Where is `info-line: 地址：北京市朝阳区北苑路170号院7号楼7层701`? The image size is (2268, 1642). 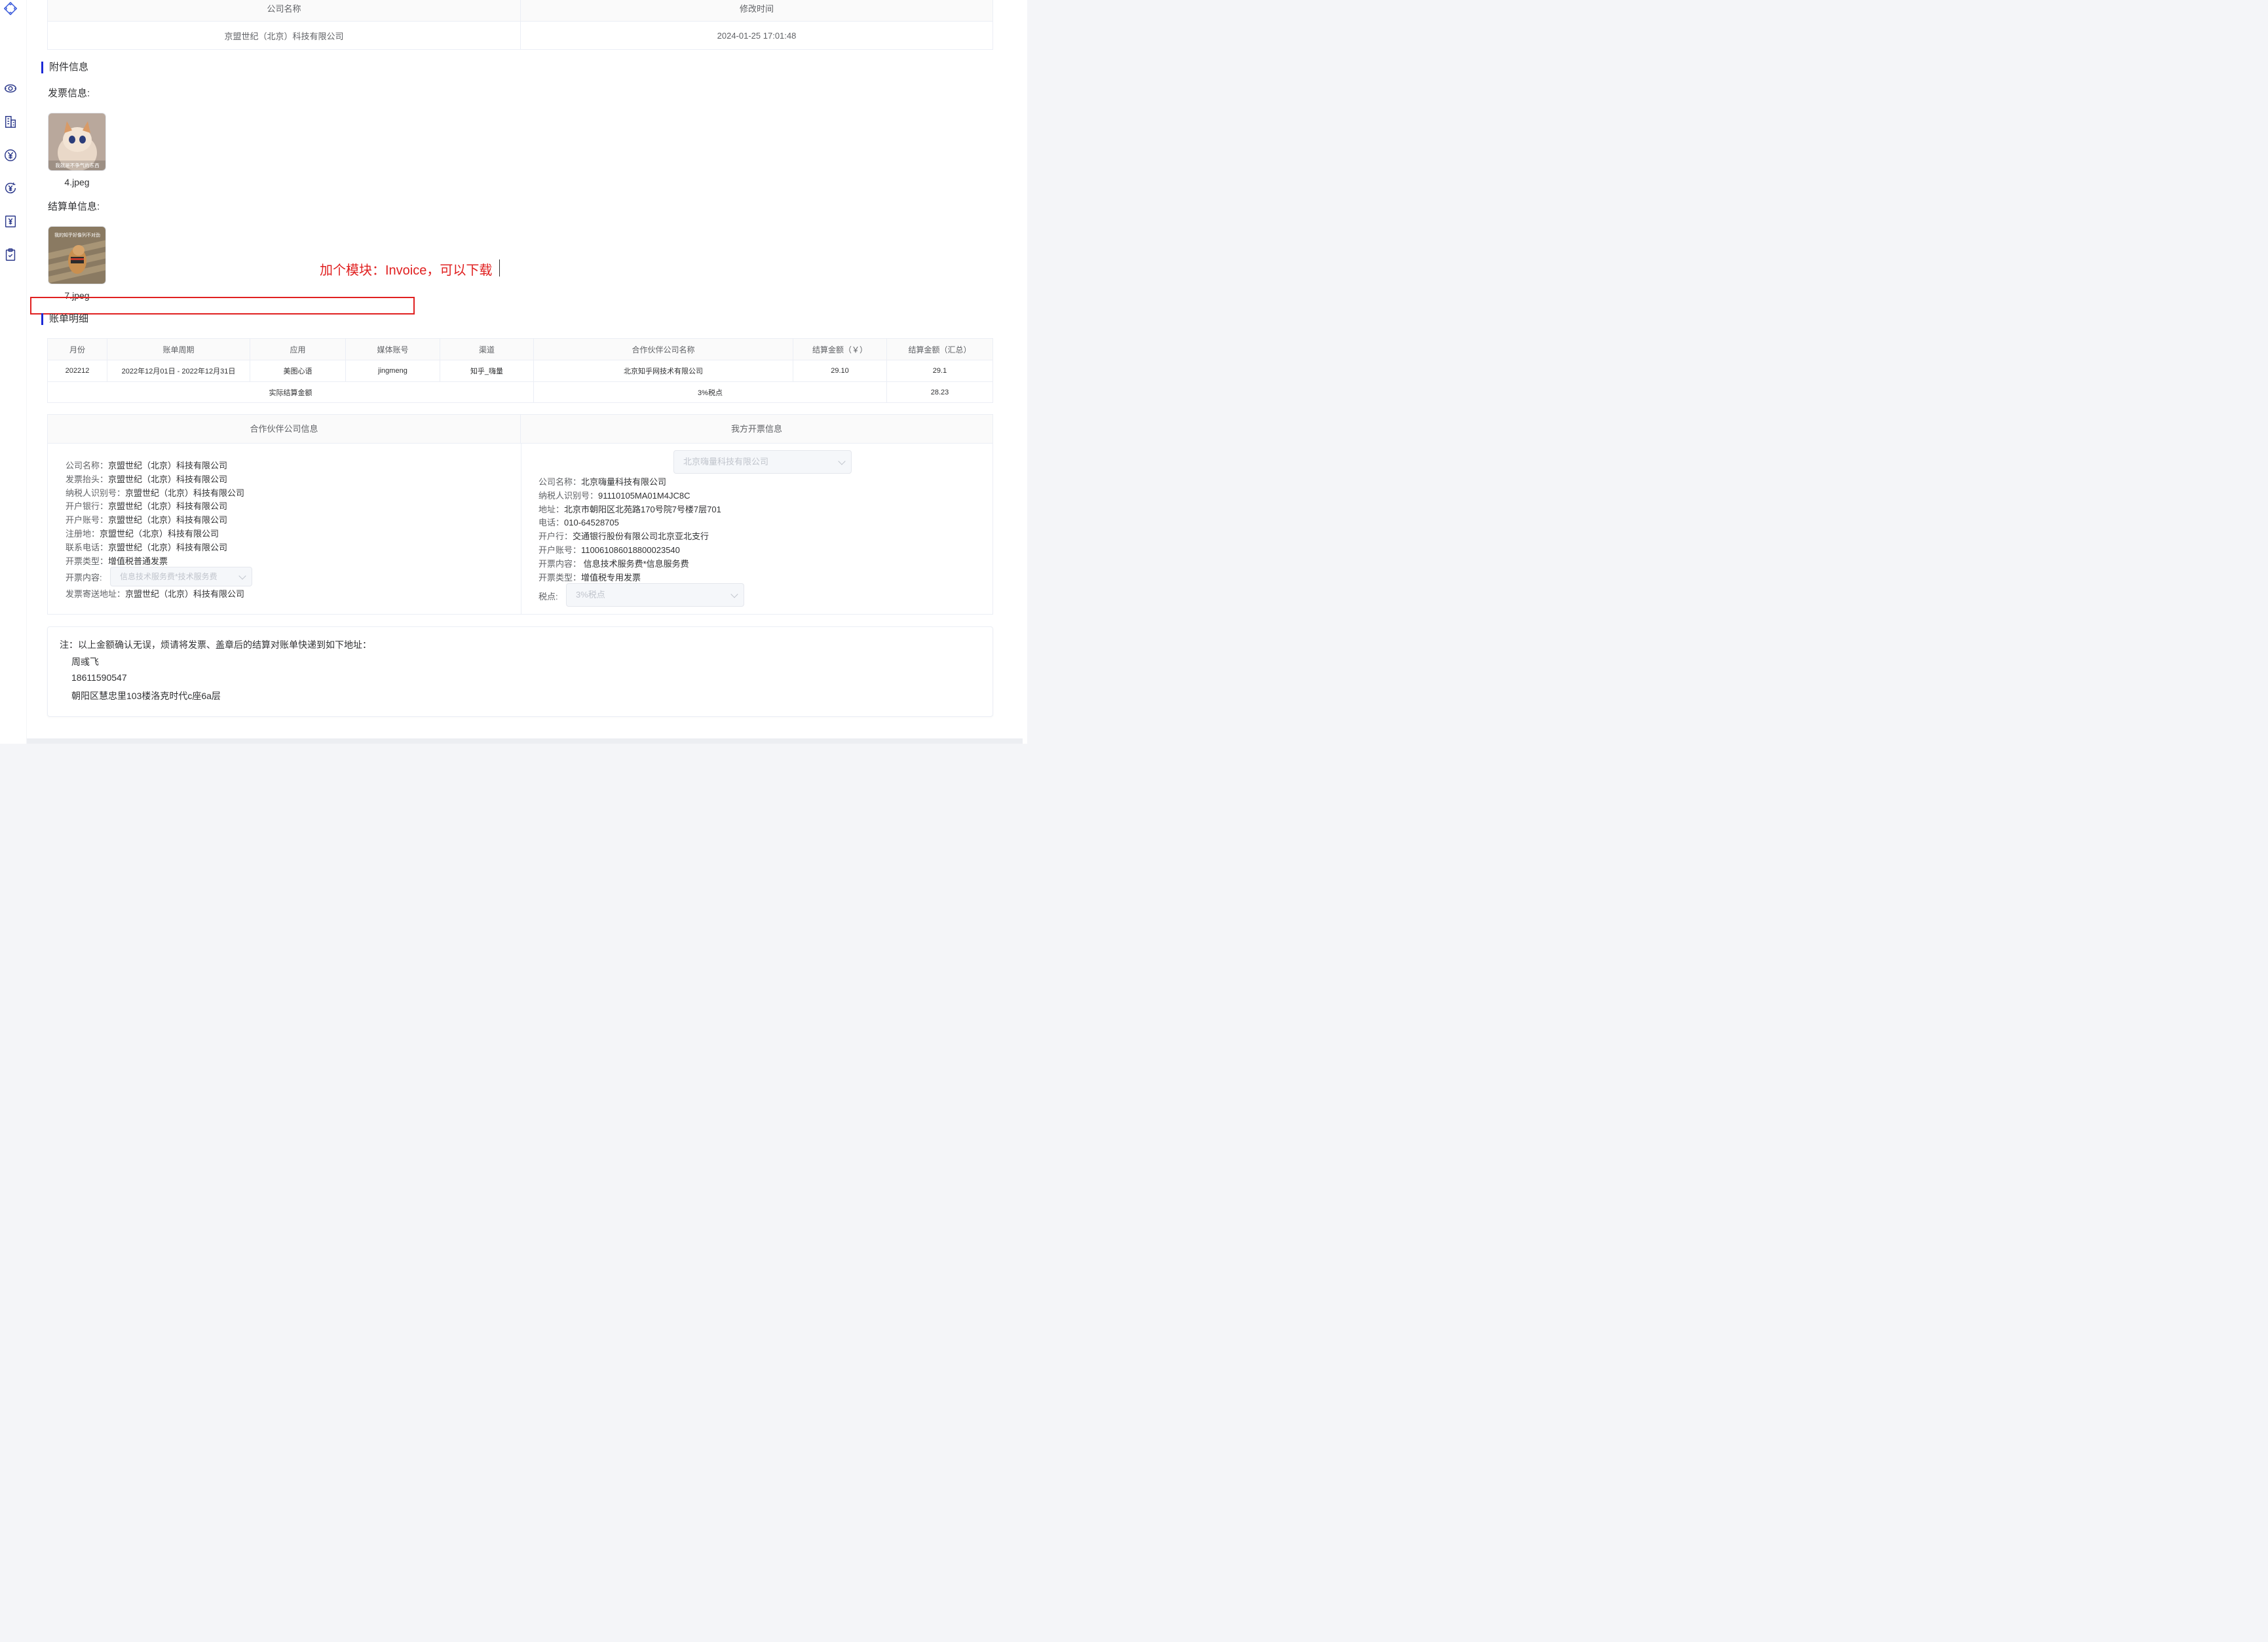
info-line: 地址：北京市朝阳区北苑路170号院7号楼7层701 is located at coordinates (630, 509).